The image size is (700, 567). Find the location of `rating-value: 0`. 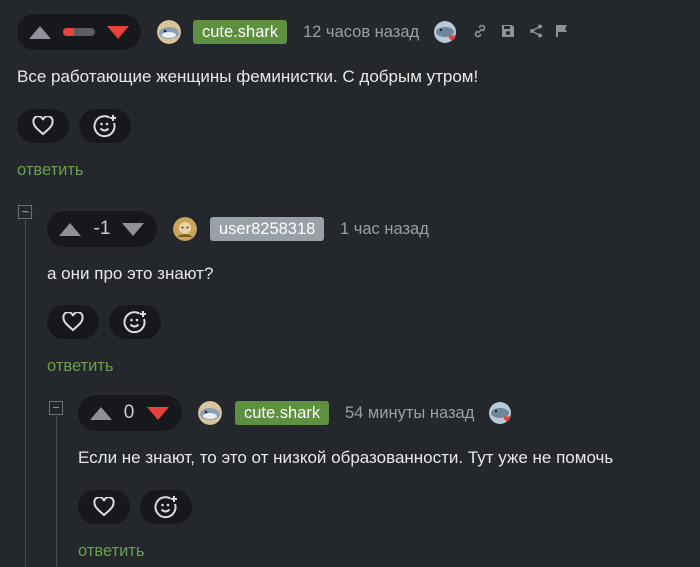

rating-value: 0 is located at coordinates (129, 412).